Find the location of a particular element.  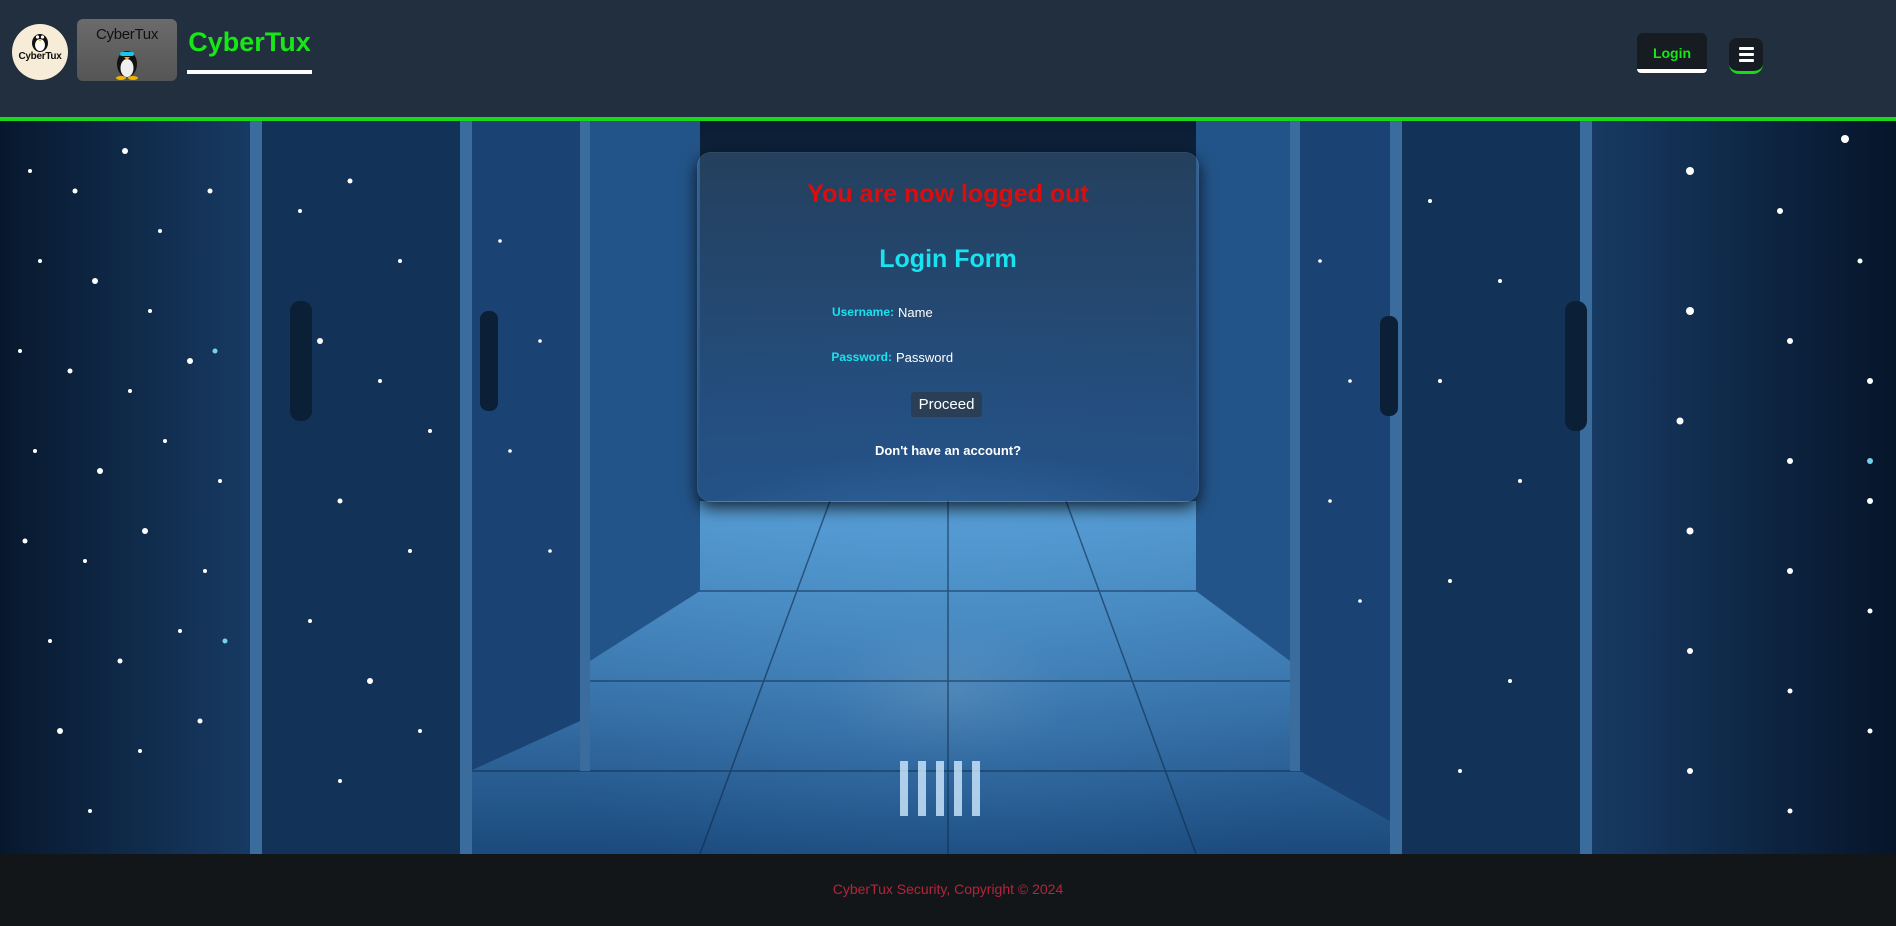

square-logo: CyberTux is located at coordinates (127, 50).